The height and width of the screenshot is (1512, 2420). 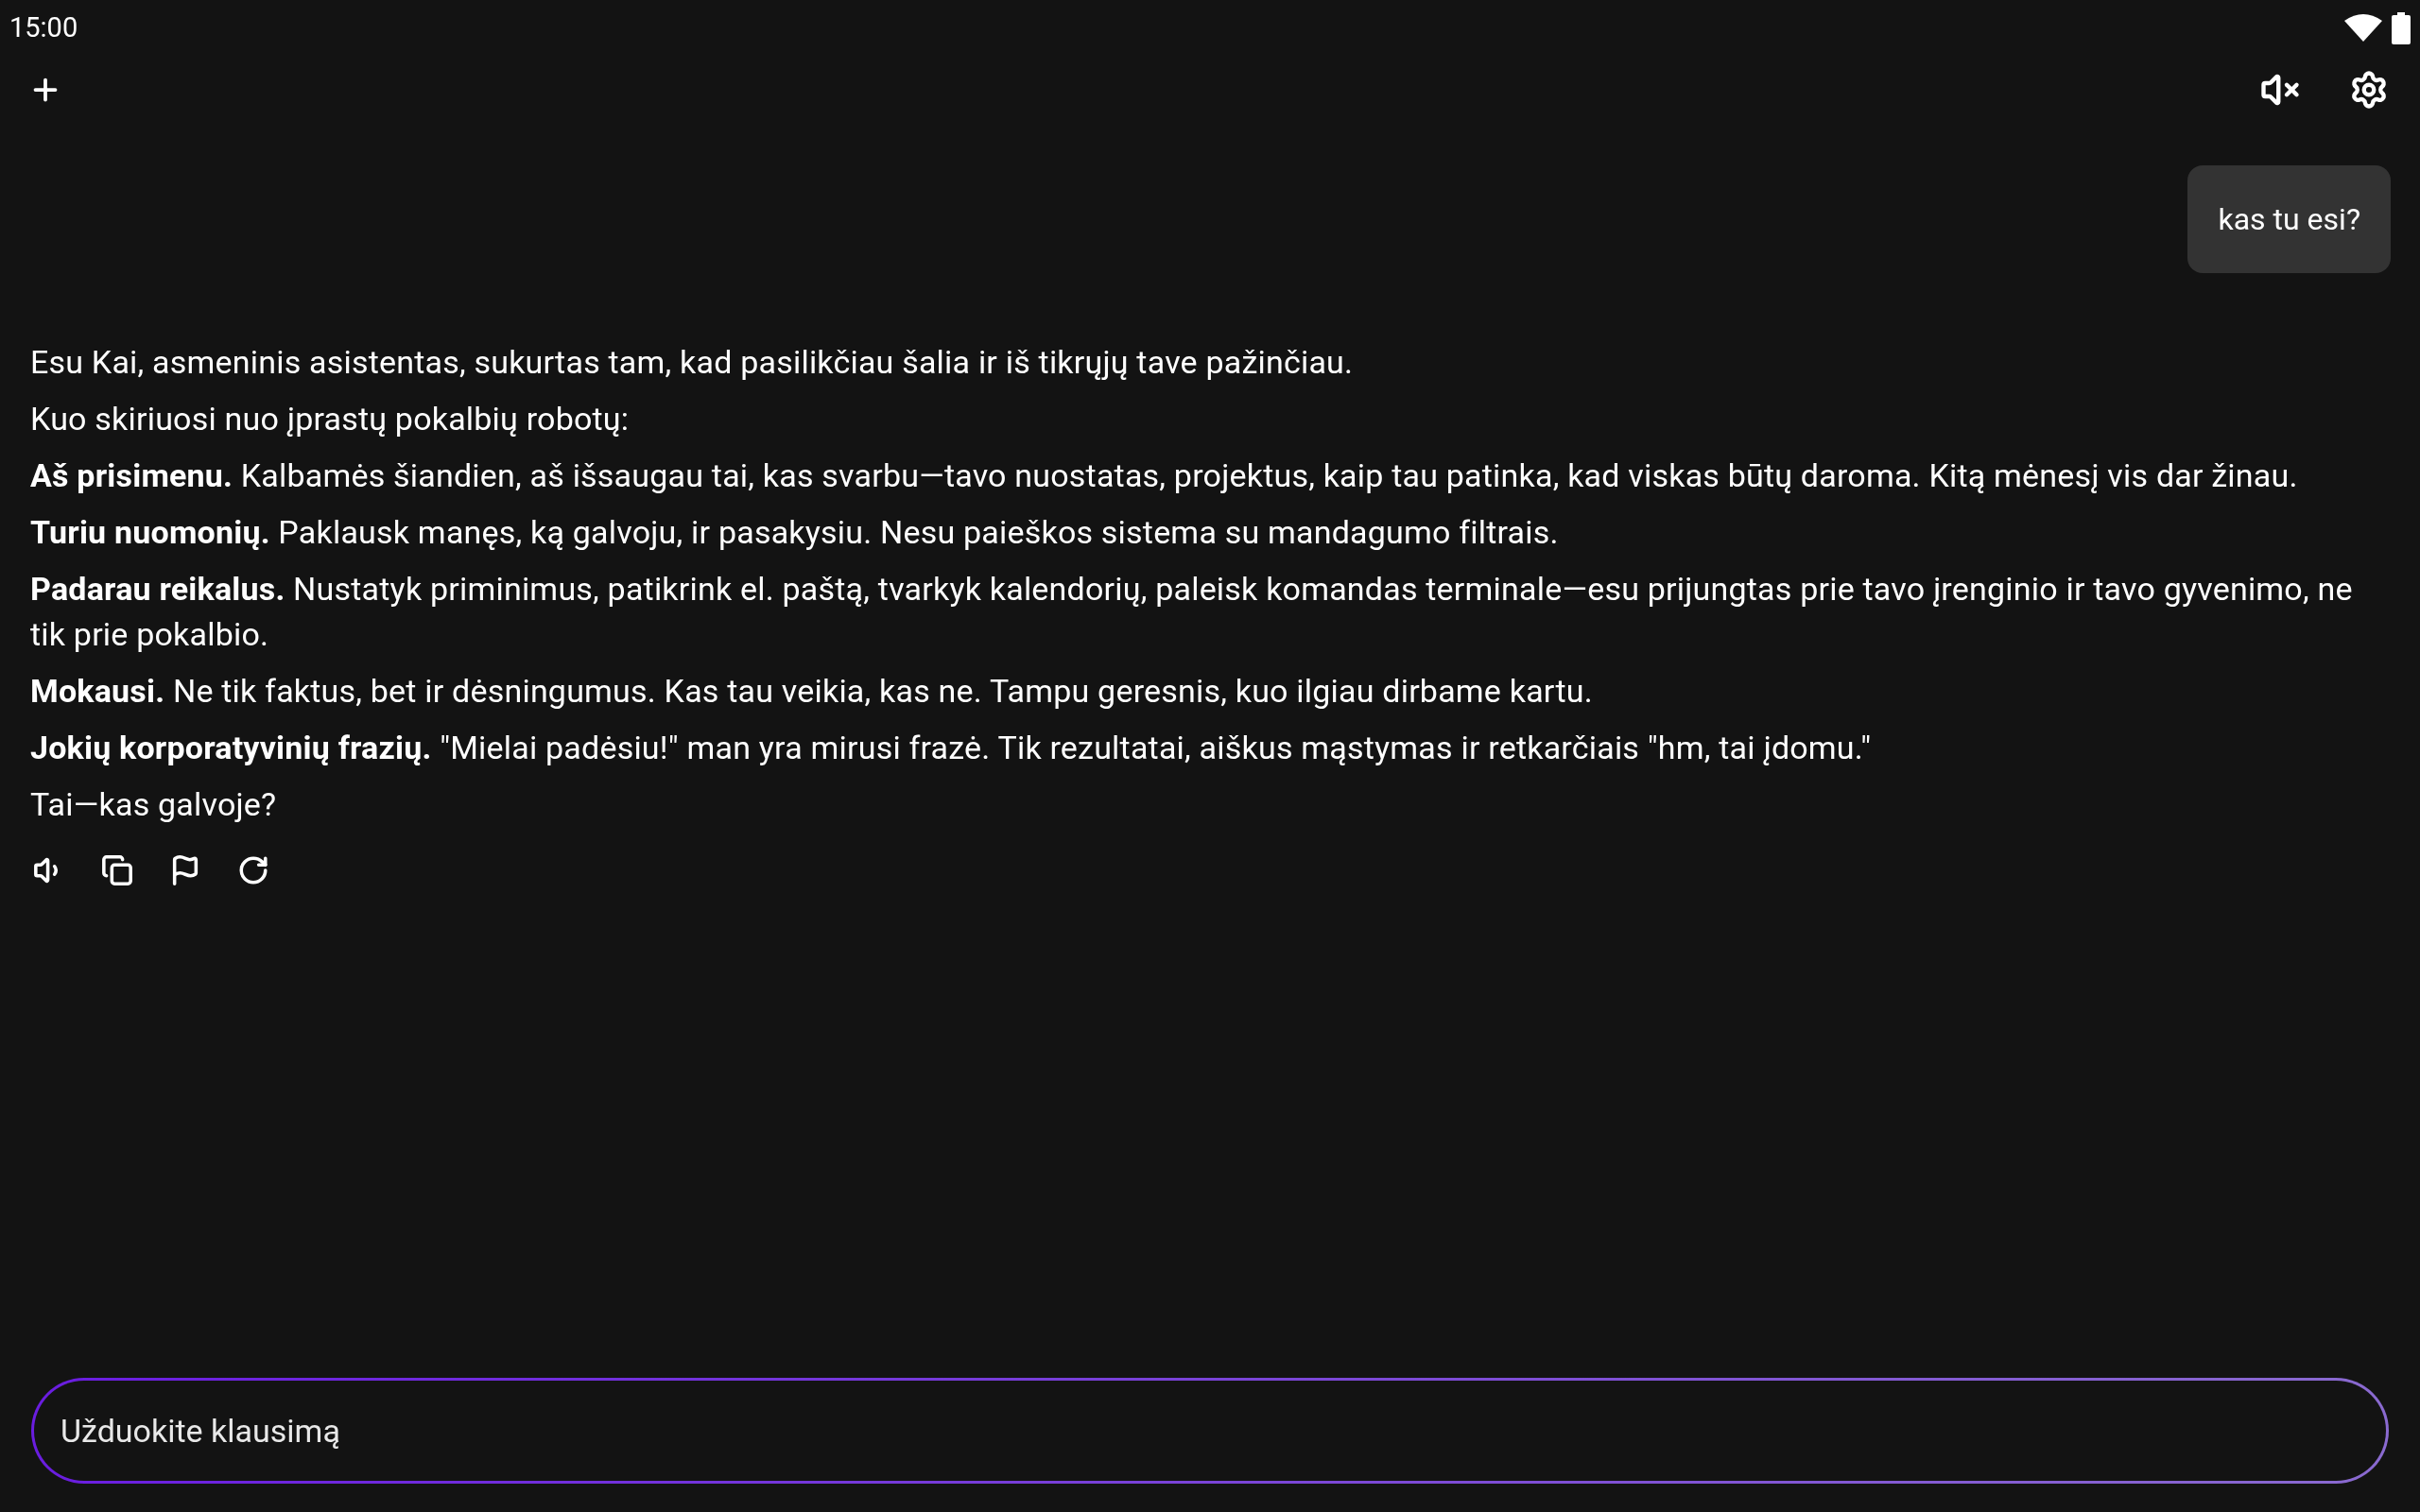 What do you see at coordinates (2289, 219) in the screenshot?
I see `user-message-bubble: kas tu esi?` at bounding box center [2289, 219].